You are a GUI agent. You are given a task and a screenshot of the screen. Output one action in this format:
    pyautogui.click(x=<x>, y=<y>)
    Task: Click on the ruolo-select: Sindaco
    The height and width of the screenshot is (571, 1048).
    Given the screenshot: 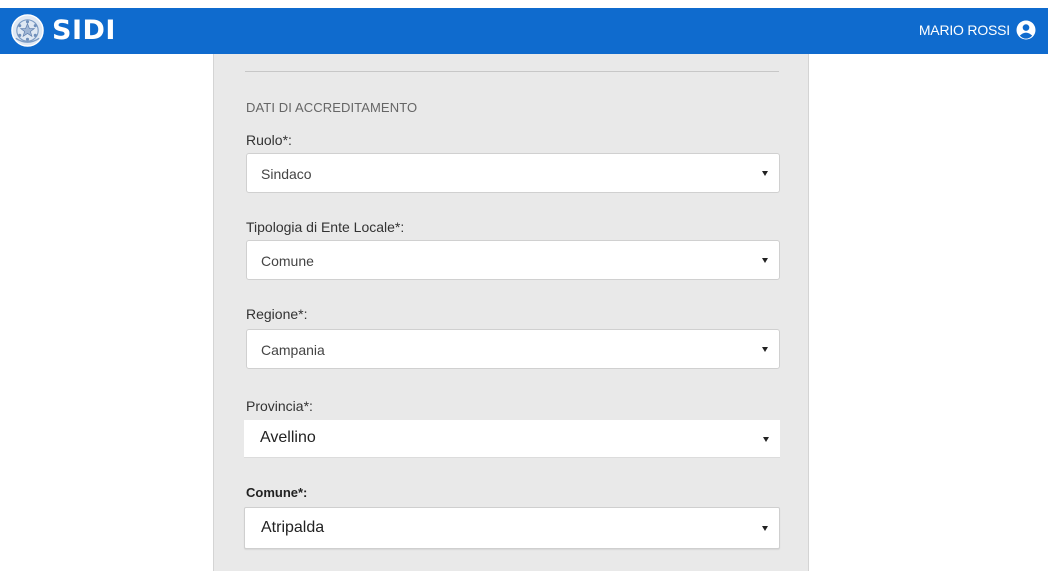 What is the action you would take?
    pyautogui.click(x=513, y=173)
    